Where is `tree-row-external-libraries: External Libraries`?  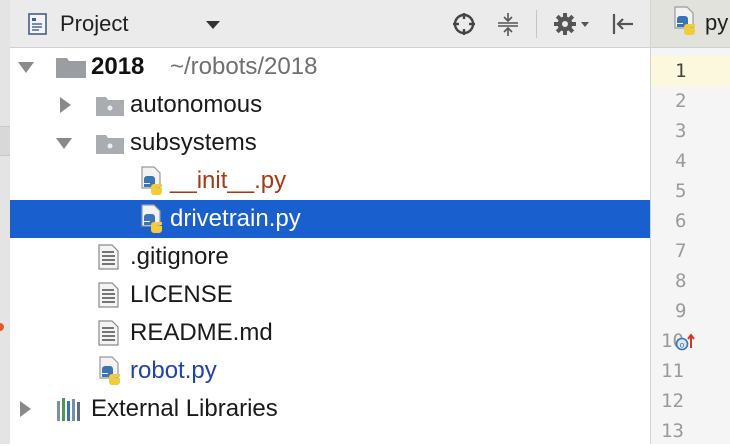 tree-row-external-libraries: External Libraries is located at coordinates (330, 409).